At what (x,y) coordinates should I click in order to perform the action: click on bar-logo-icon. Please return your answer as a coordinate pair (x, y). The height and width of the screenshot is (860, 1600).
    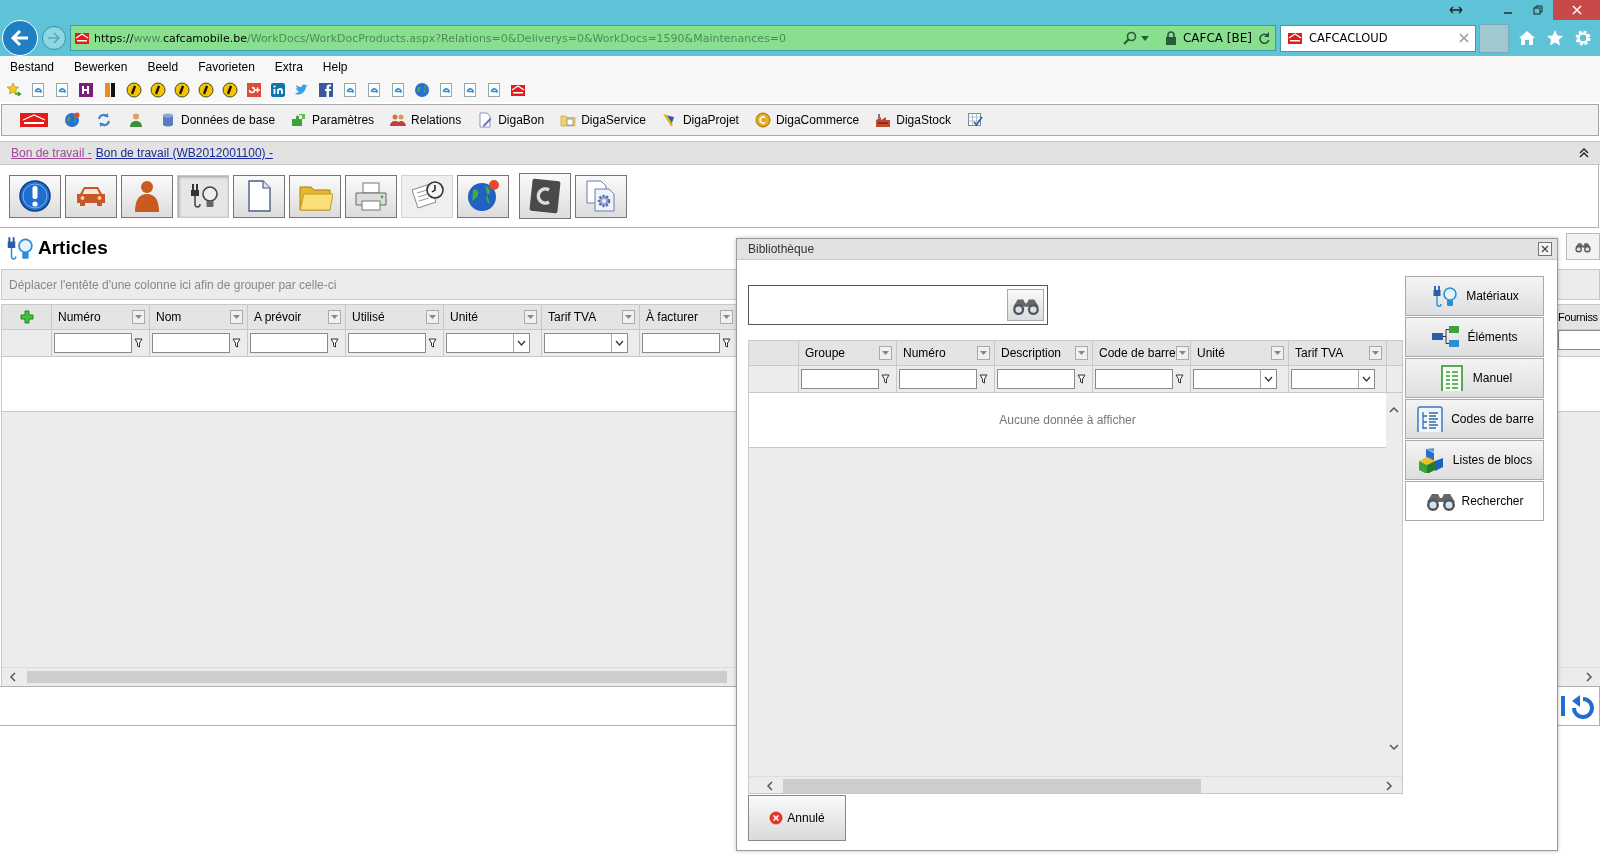
    Looking at the image, I should click on (110, 90).